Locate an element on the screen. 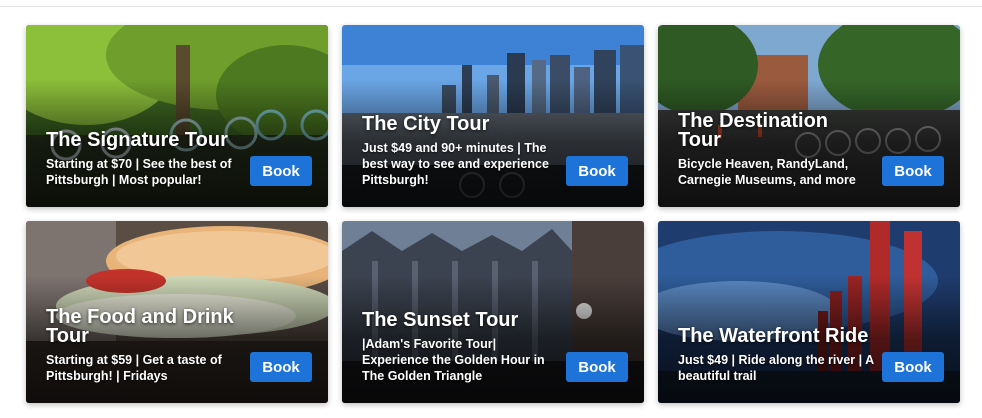 This screenshot has height=418, width=982. top-divider is located at coordinates (491, 6).